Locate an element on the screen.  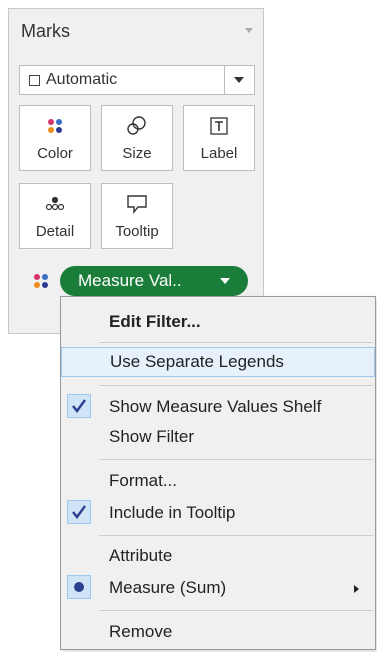
size-label: Size is located at coordinates (137, 153).